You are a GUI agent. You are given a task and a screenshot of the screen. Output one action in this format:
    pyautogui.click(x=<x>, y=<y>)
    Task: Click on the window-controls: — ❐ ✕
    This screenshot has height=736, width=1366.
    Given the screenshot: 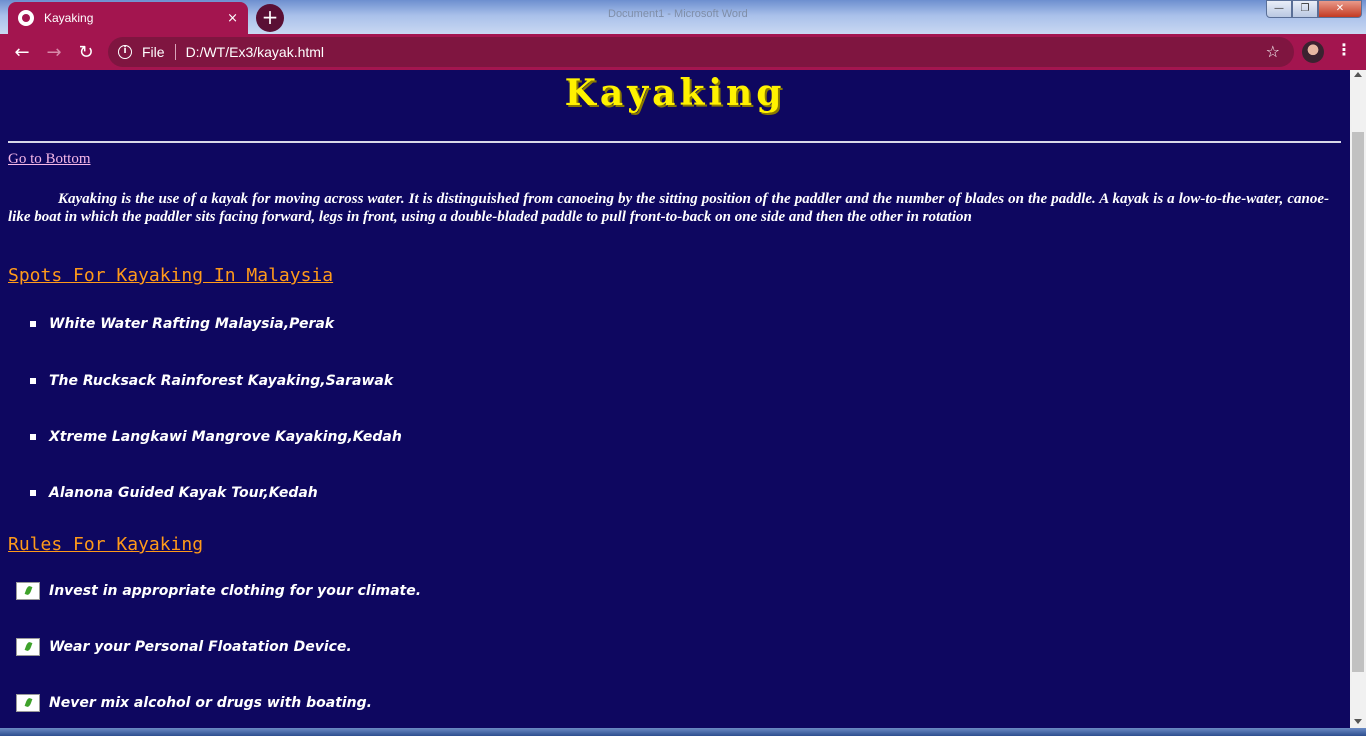 What is the action you would take?
    pyautogui.click(x=1314, y=9)
    